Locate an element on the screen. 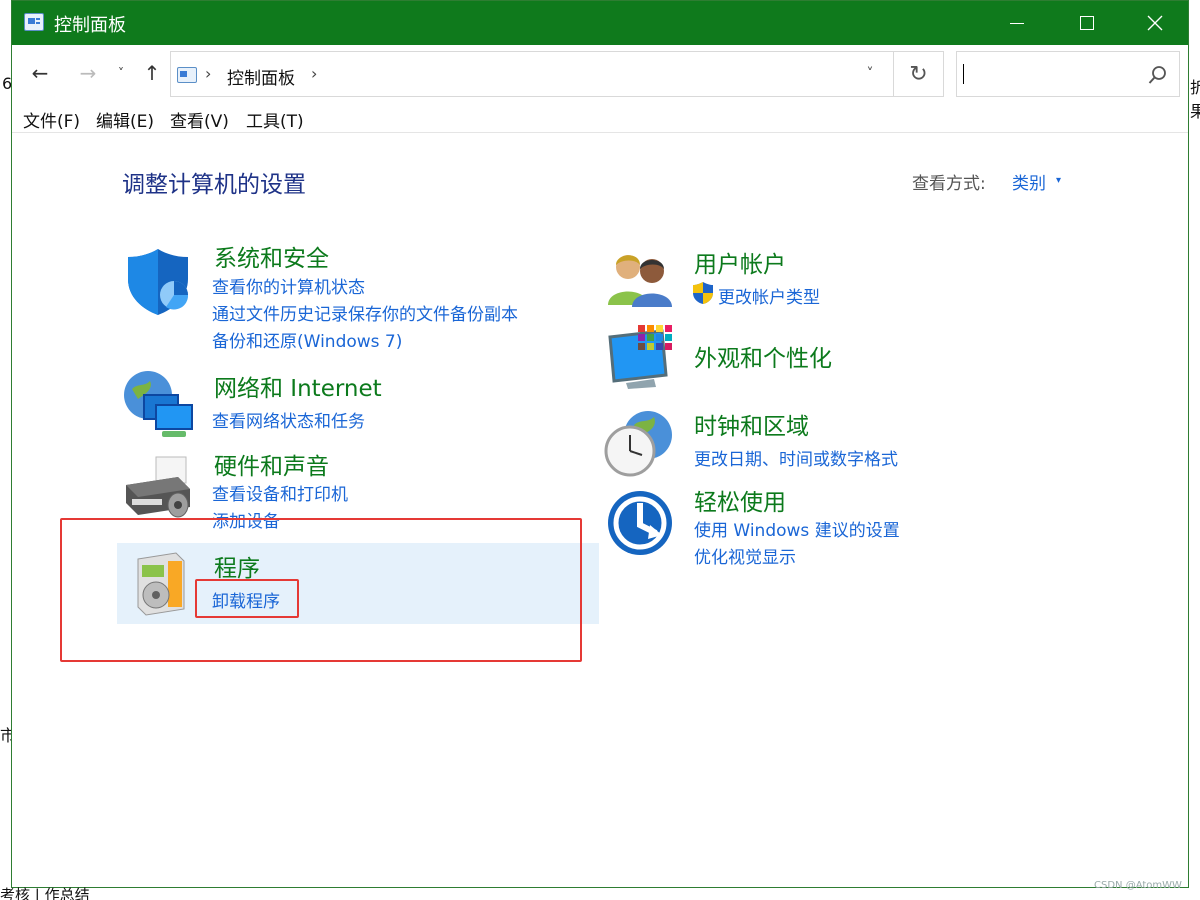  arrow-right-icon: → is located at coordinates (88, 73).